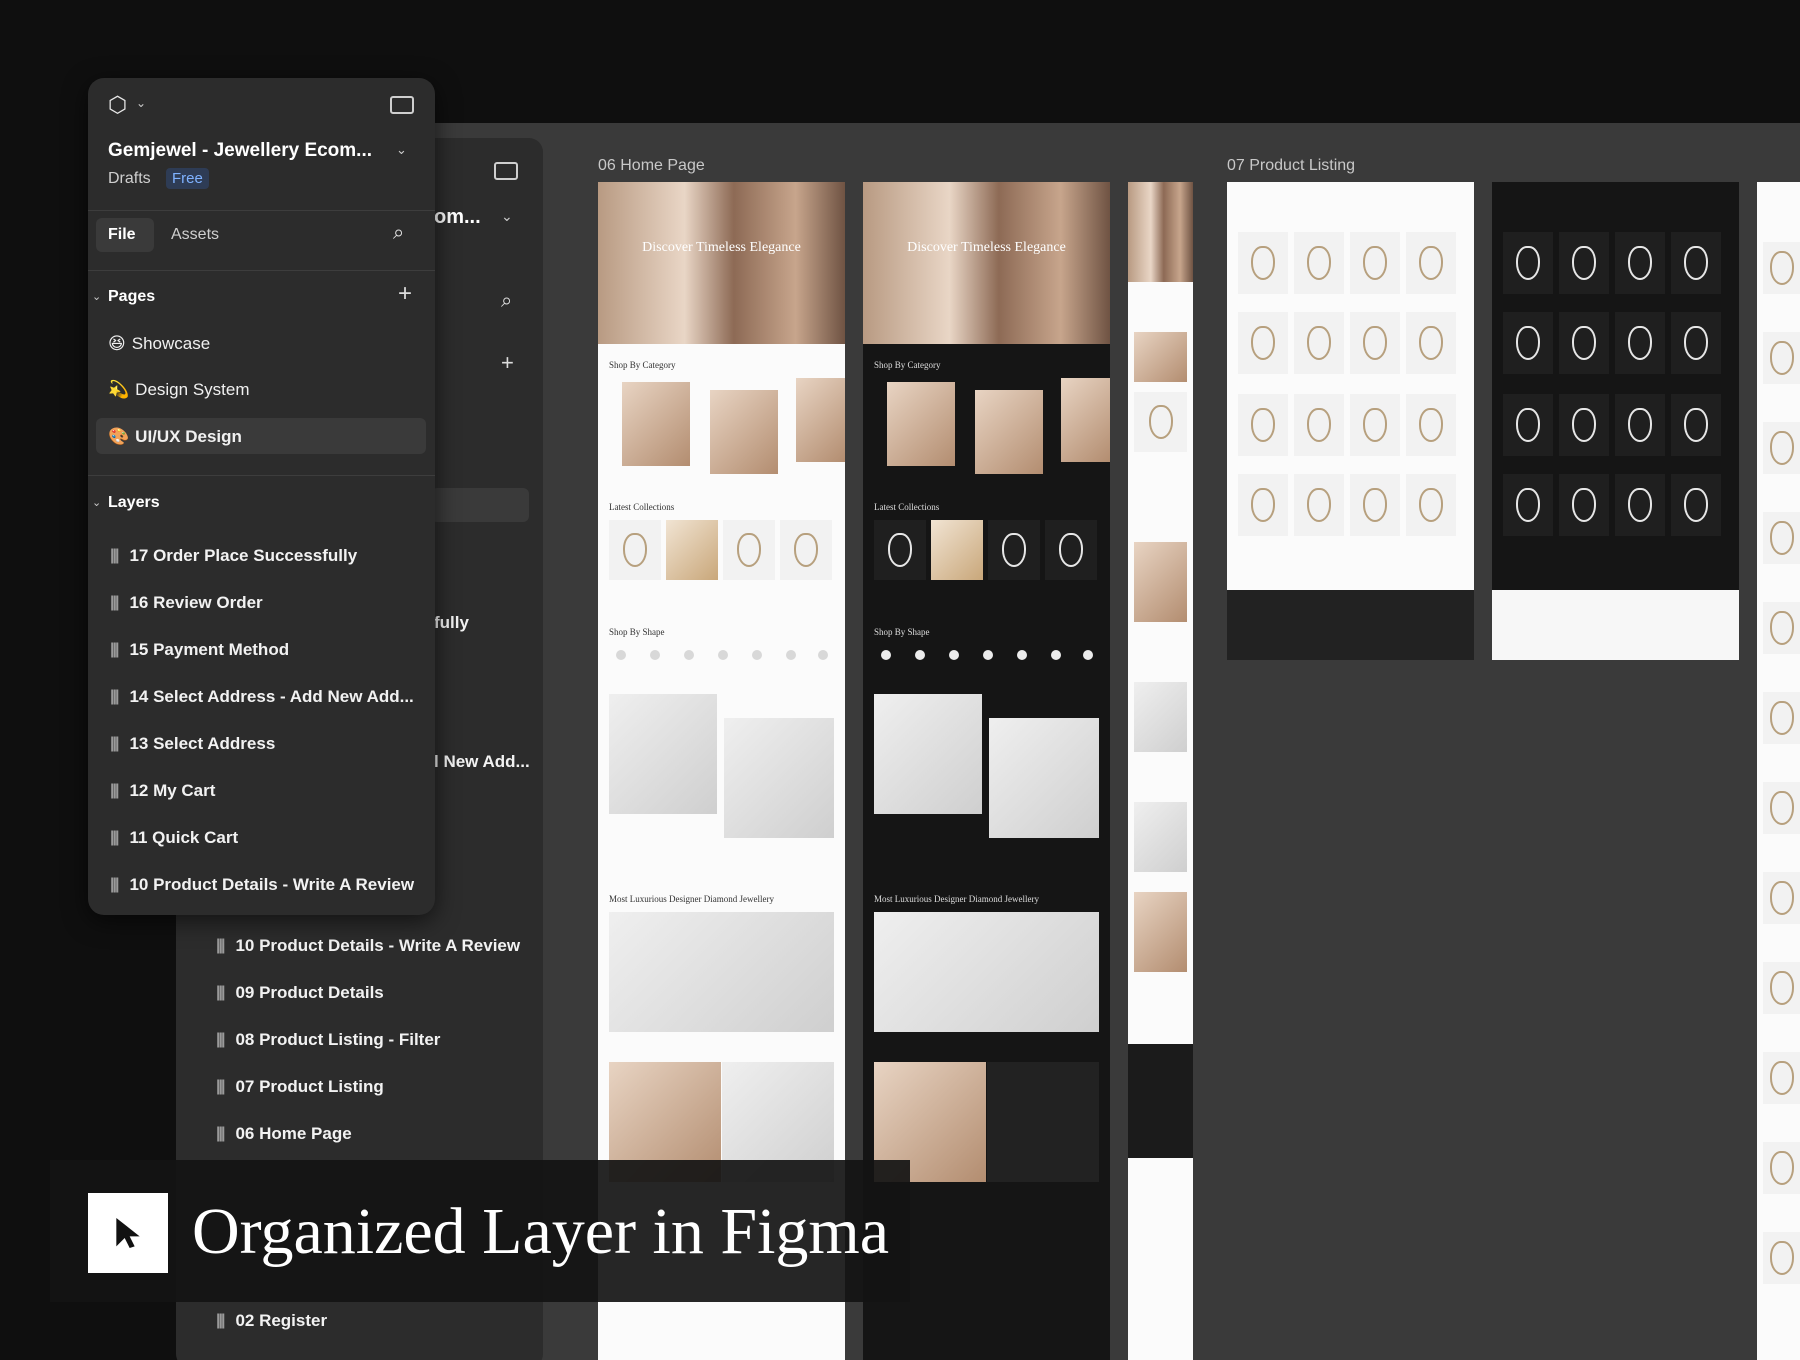  Describe the element at coordinates (1291, 166) in the screenshot. I see `frame-label-product-listing: 07 Product Listing` at that location.